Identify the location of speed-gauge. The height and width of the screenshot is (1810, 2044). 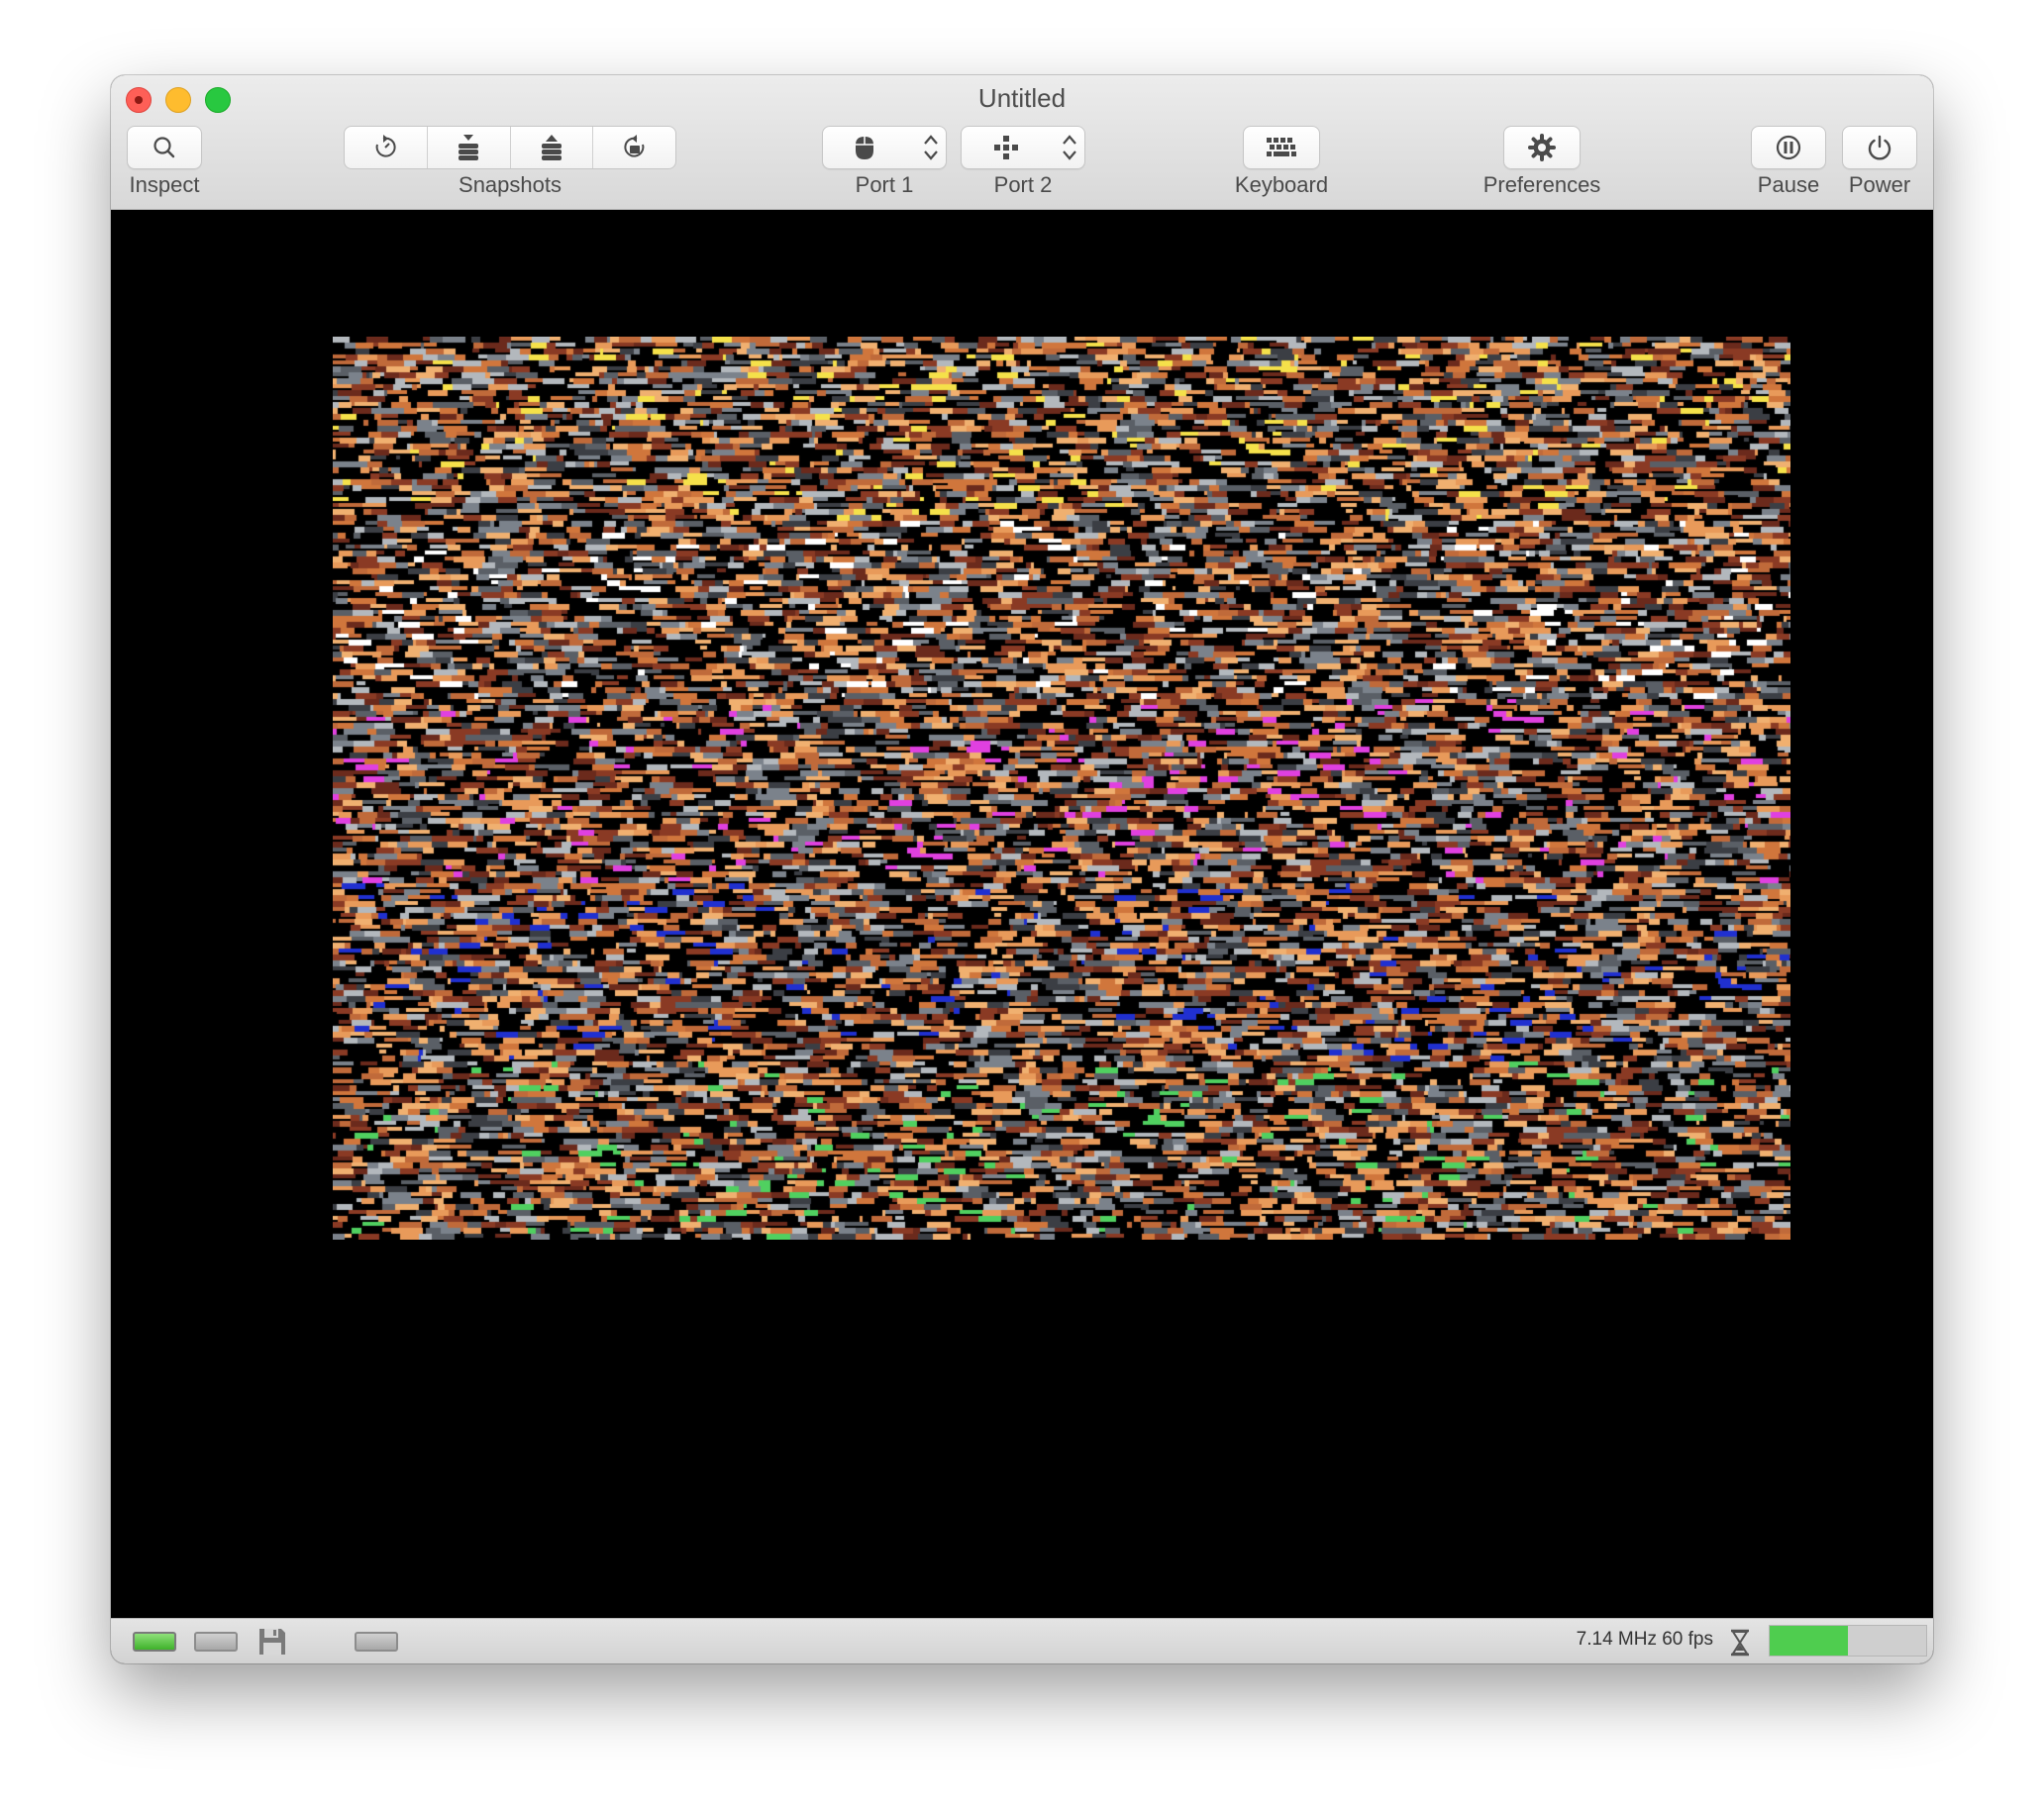
(1848, 1641).